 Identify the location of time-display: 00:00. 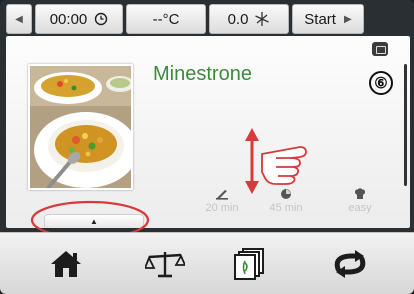
(79, 19).